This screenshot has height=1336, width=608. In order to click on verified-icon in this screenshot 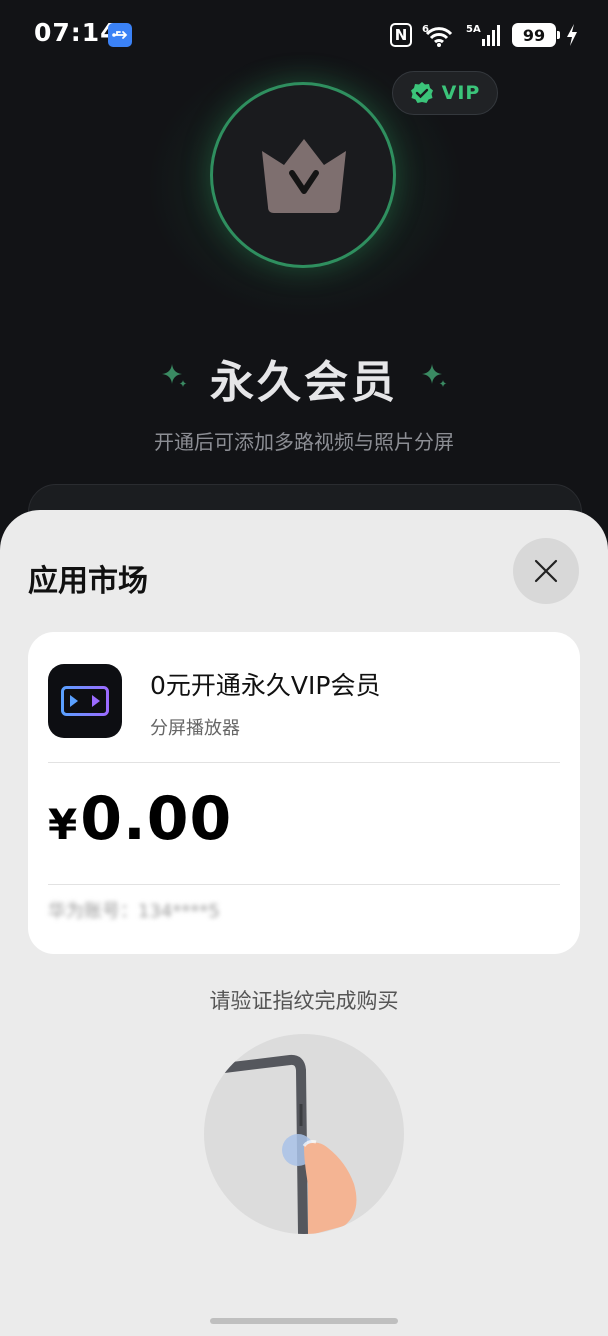, I will do `click(421, 92)`.